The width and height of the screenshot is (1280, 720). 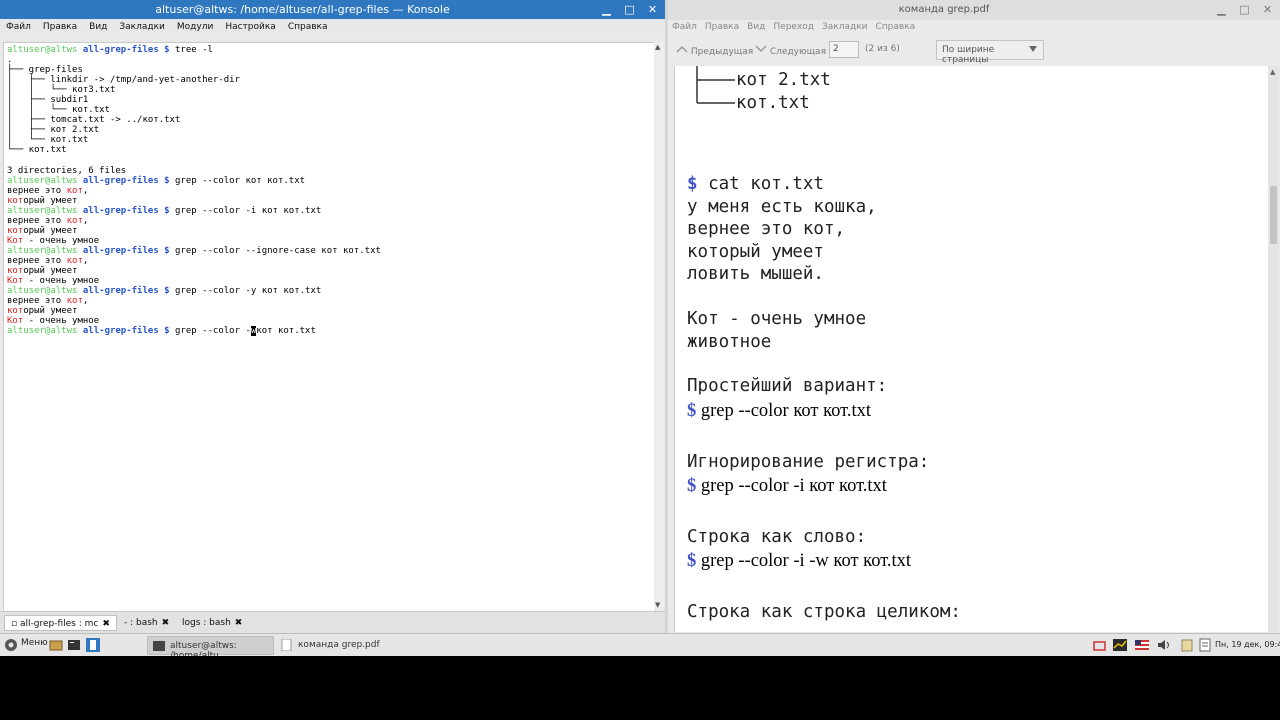 What do you see at coordinates (48, 140) in the screenshot?
I see `terminal-line: │ └── кот.txt` at bounding box center [48, 140].